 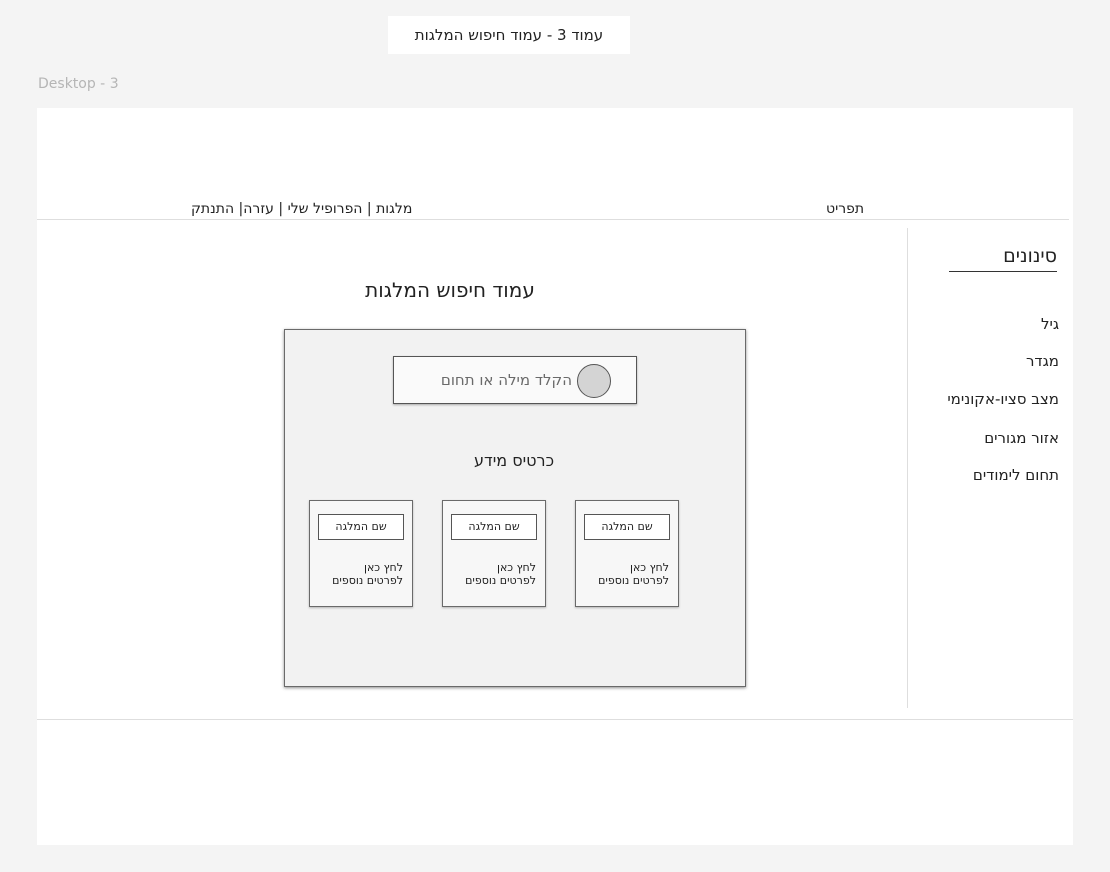 I want to click on filter-gender: מגדר, so click(x=987, y=361).